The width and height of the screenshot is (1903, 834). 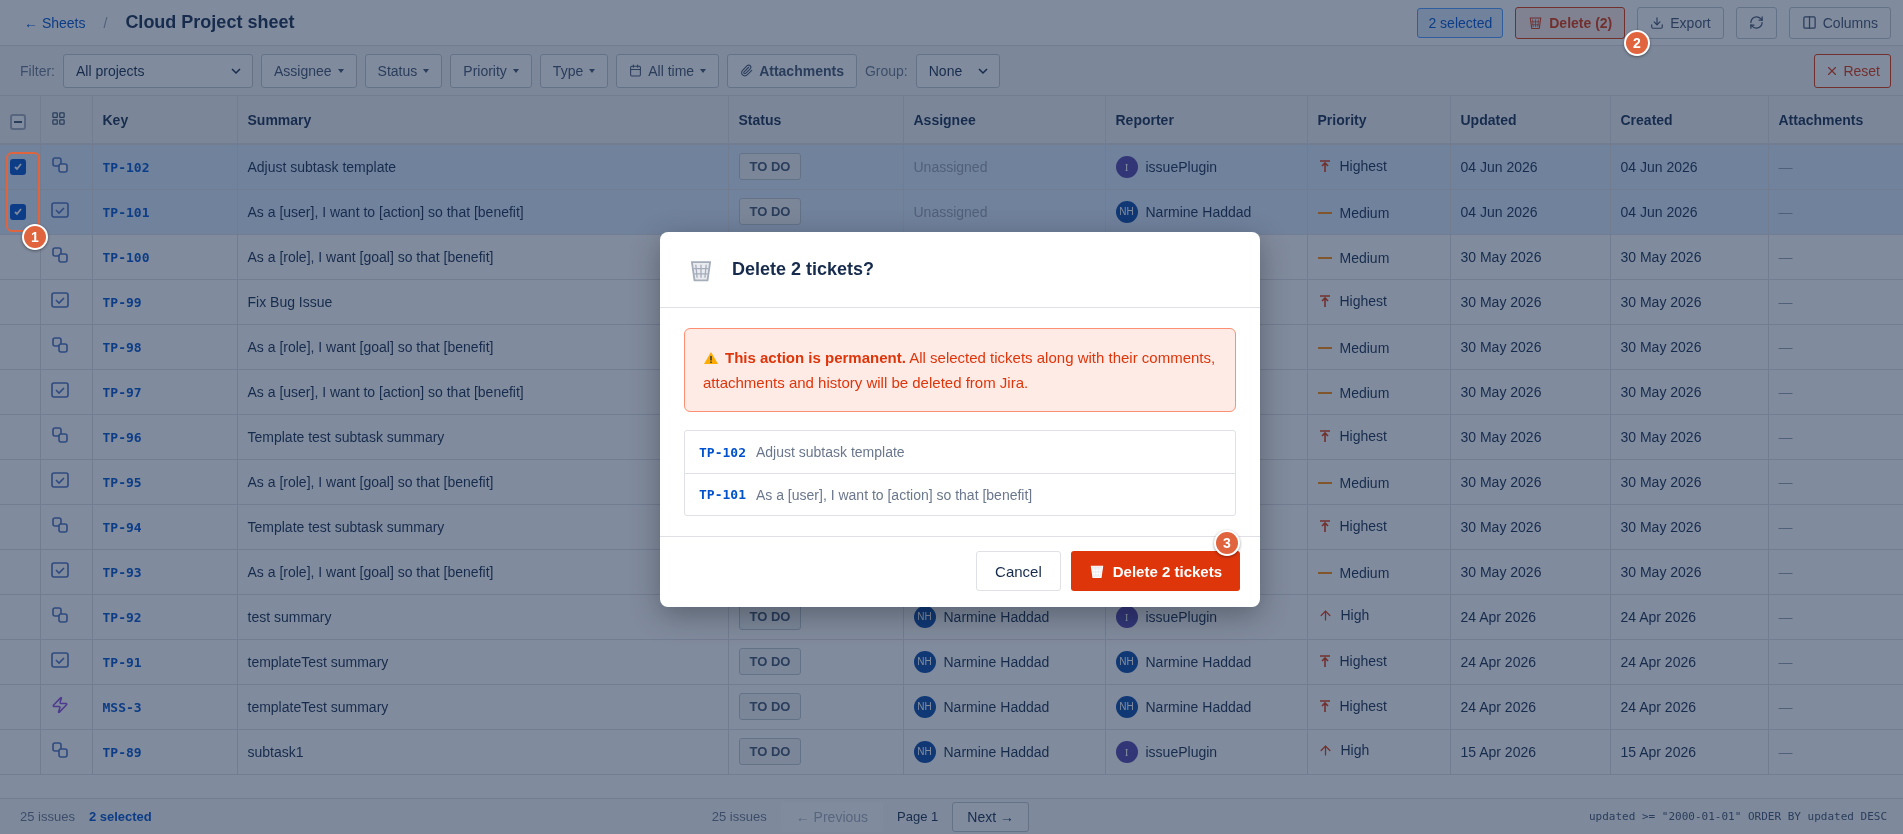 I want to click on table-row: TP-89 subtask1 TO DO NH Narmine Haddad I issuePlugin High 15 Apr 2026 15 Apr 2026 —, so click(x=951, y=751).